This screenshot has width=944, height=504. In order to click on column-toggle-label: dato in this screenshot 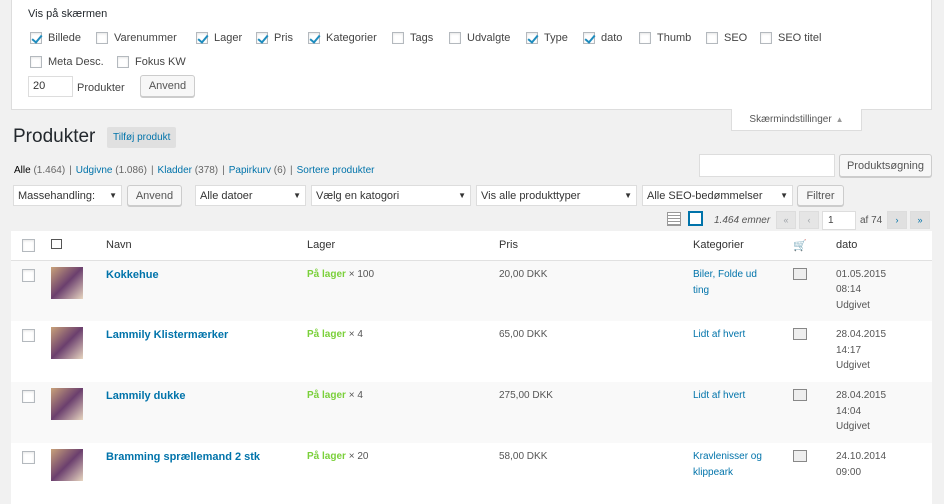, I will do `click(612, 38)`.